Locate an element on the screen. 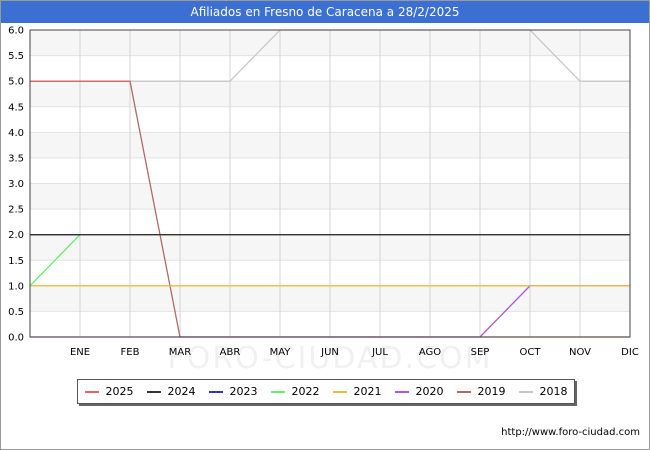 The width and height of the screenshot is (650, 450). y-tick-label: 0.5 is located at coordinates (16, 312).